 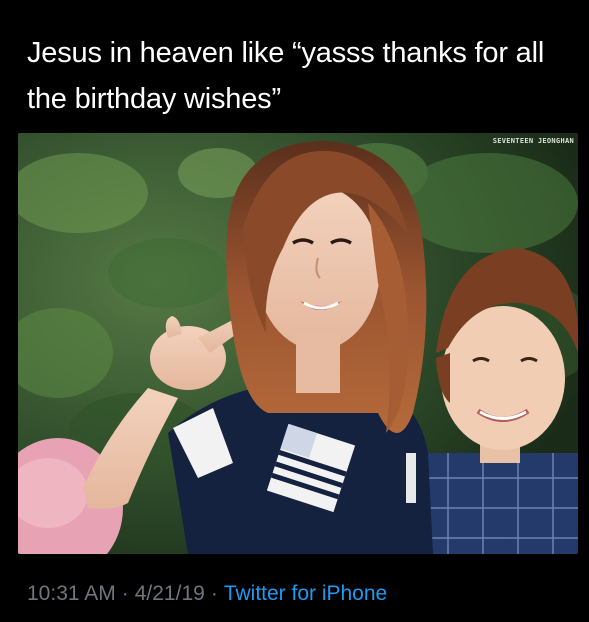 What do you see at coordinates (71, 593) in the screenshot?
I see `tweet-time: 10:31 AM` at bounding box center [71, 593].